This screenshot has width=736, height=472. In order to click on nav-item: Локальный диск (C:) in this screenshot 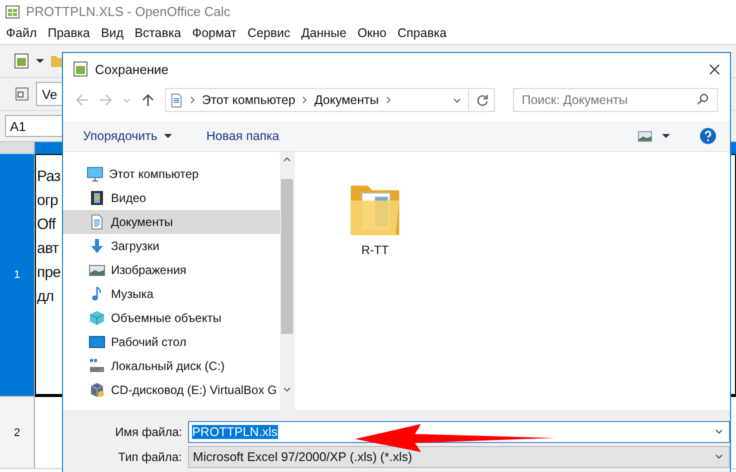, I will do `click(171, 366)`.